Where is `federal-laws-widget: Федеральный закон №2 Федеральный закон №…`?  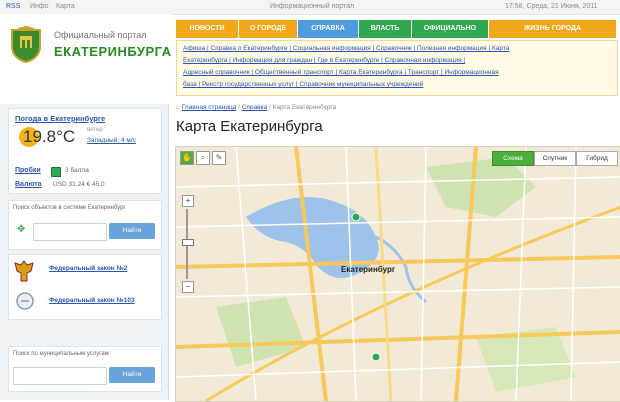 federal-laws-widget: Федеральный закон №2 Федеральный закон №… is located at coordinates (85, 287).